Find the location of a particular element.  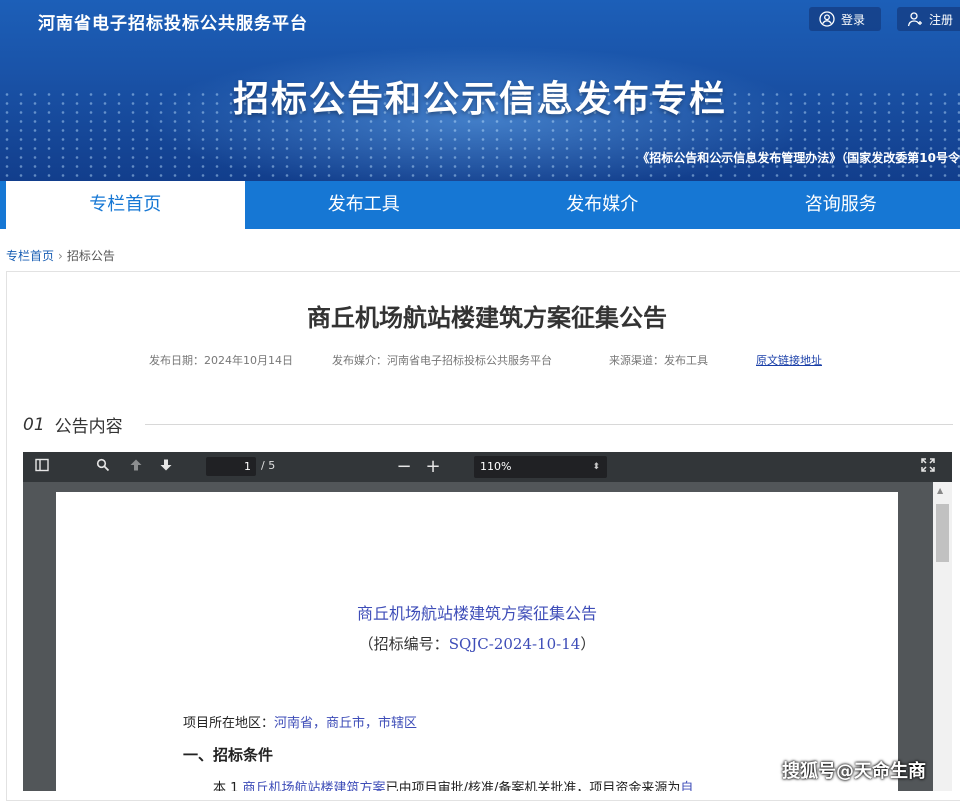

login-button: 登录 is located at coordinates (845, 19).